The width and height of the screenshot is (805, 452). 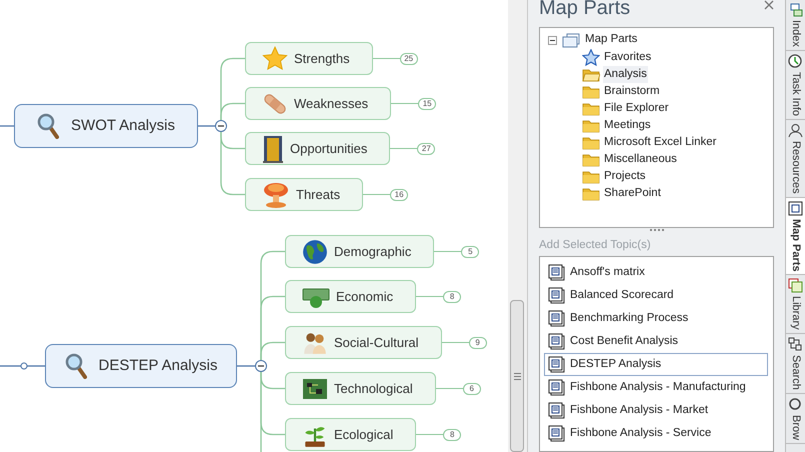 I want to click on tree-item: Analysis, so click(x=625, y=75).